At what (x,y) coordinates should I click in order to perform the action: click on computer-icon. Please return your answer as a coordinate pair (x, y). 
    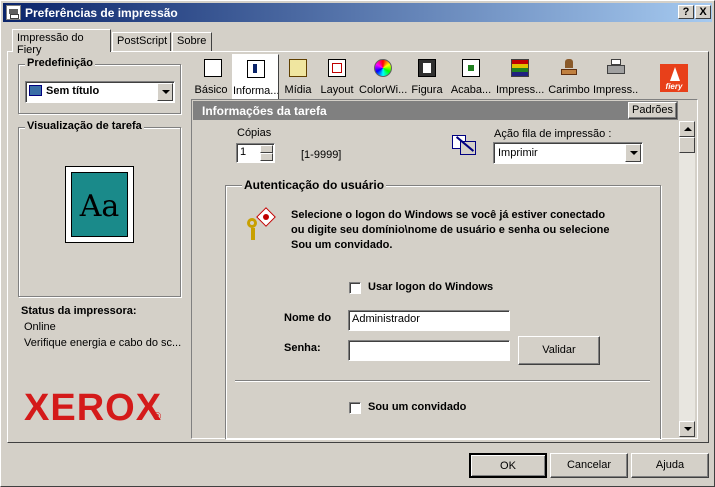
    Looking at the image, I should click on (35, 90).